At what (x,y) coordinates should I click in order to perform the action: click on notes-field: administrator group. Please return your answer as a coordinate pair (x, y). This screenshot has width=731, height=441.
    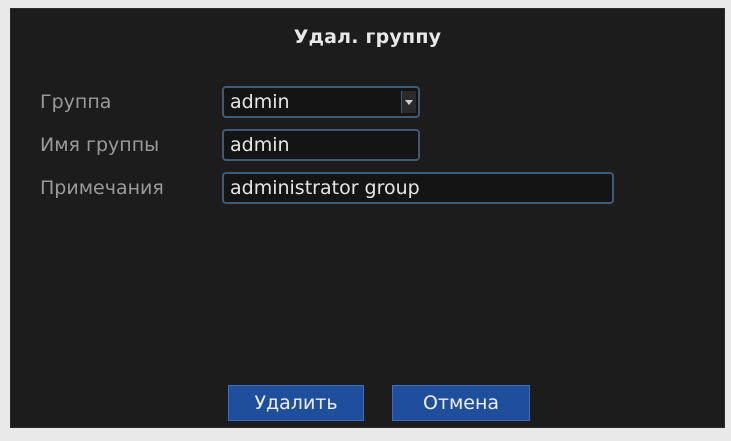
    Looking at the image, I should click on (418, 188).